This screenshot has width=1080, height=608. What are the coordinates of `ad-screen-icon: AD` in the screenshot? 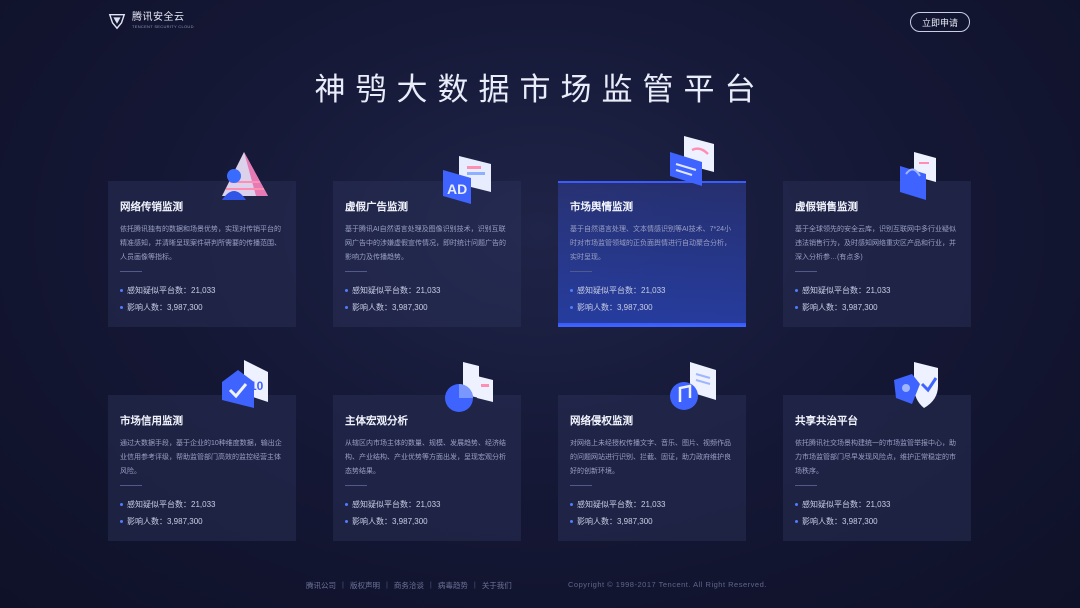 It's located at (467, 180).